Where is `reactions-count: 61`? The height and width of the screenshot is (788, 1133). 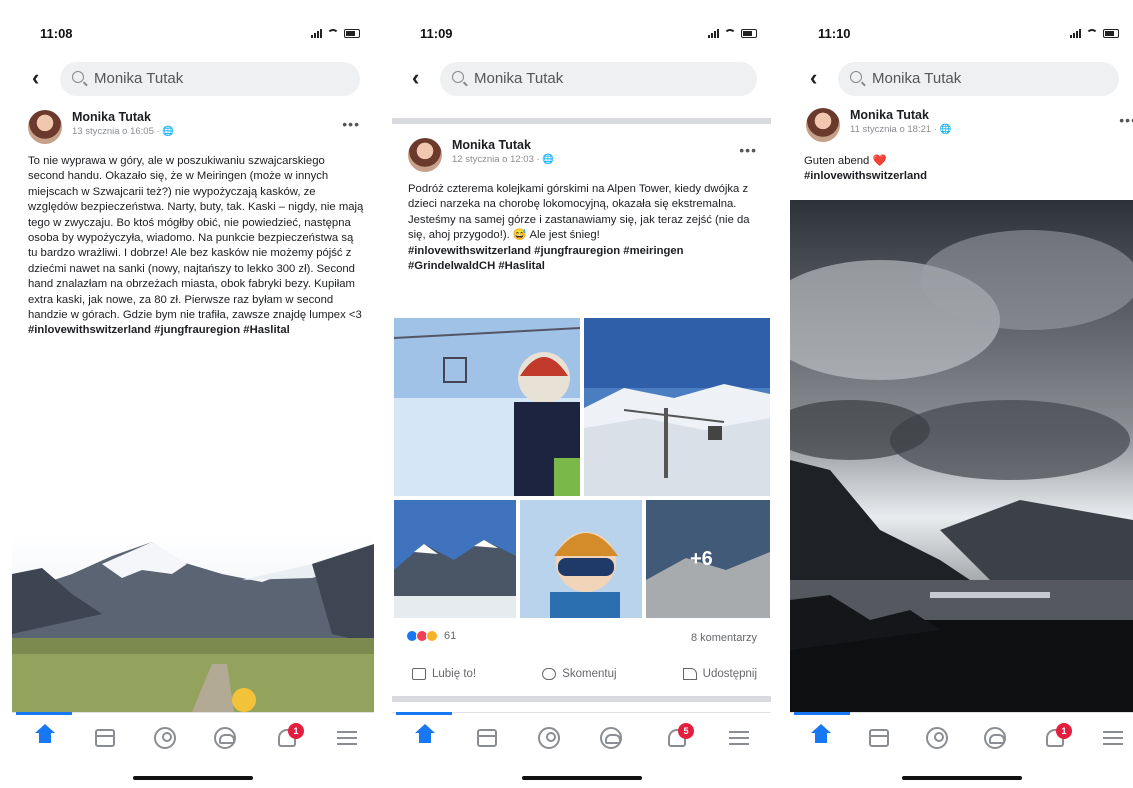 reactions-count: 61 is located at coordinates (450, 636).